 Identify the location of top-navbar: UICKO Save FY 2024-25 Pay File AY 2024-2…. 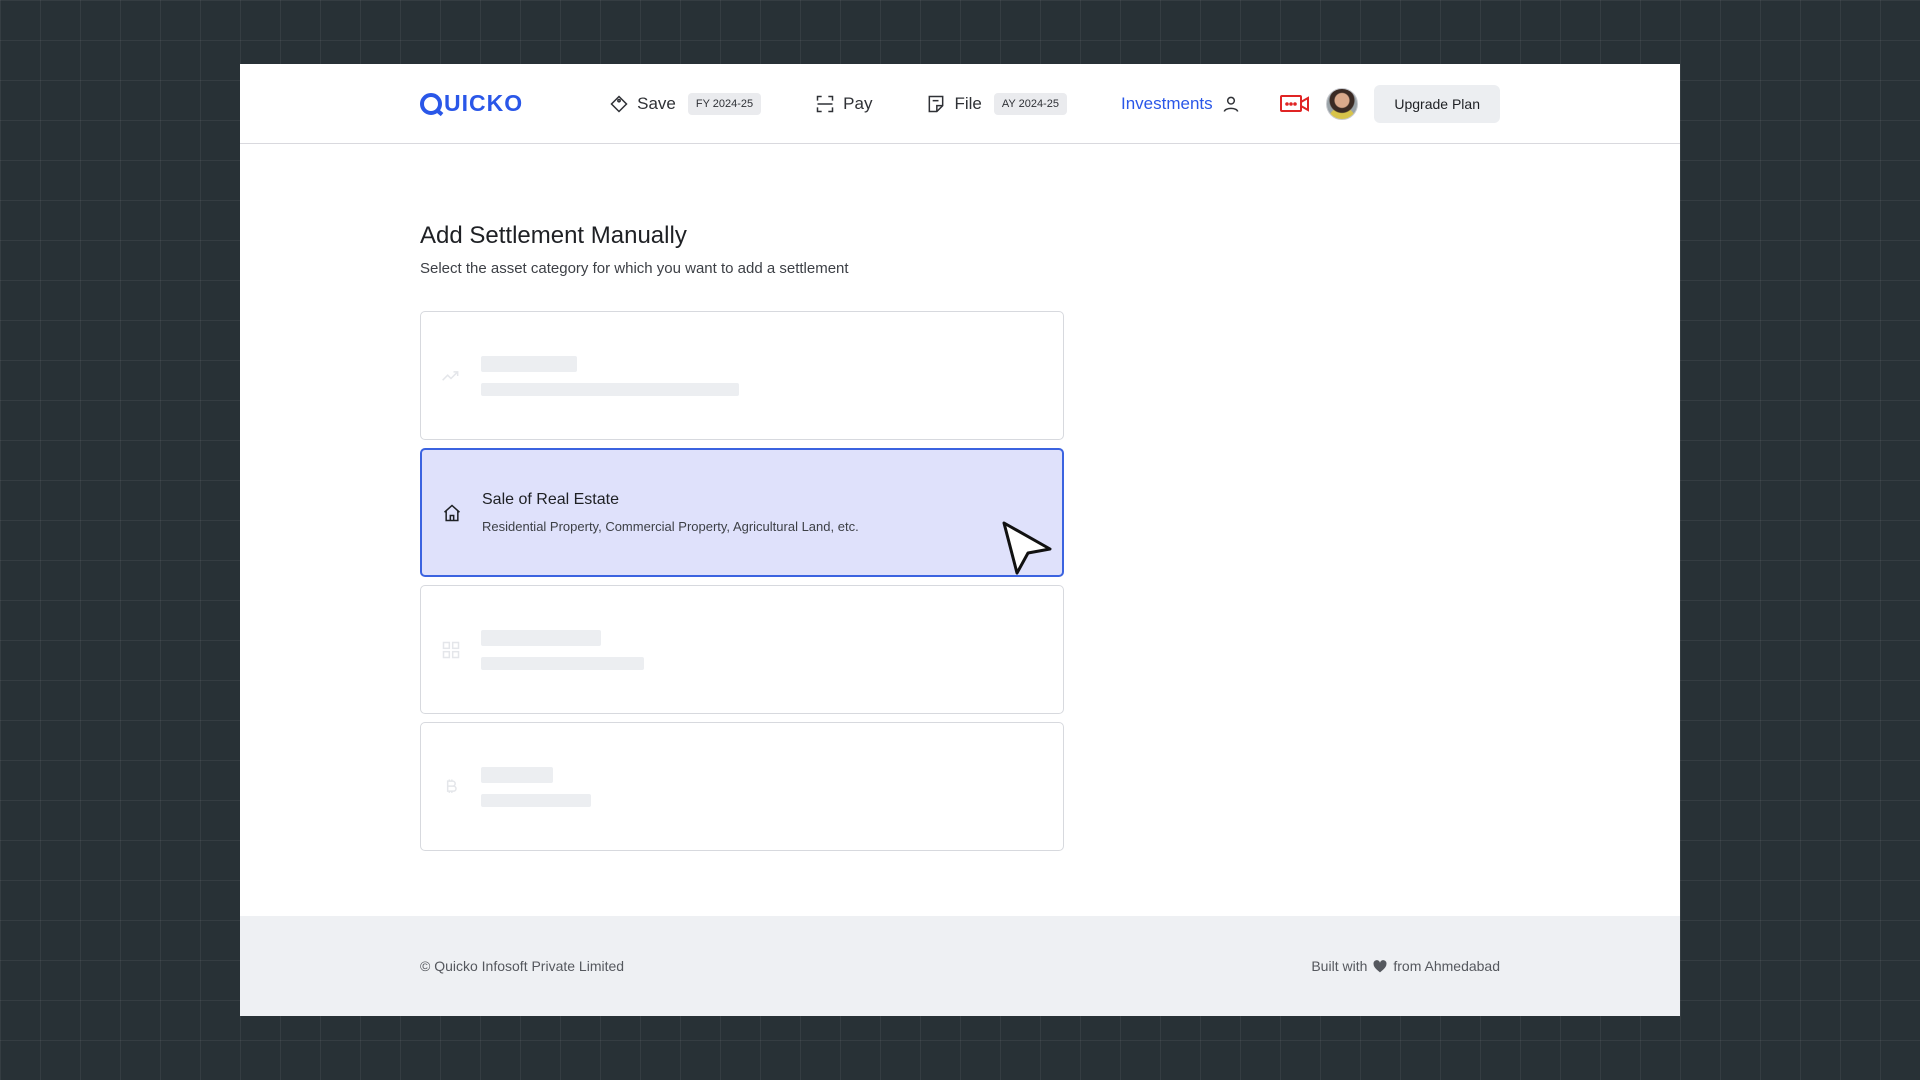
(960, 104).